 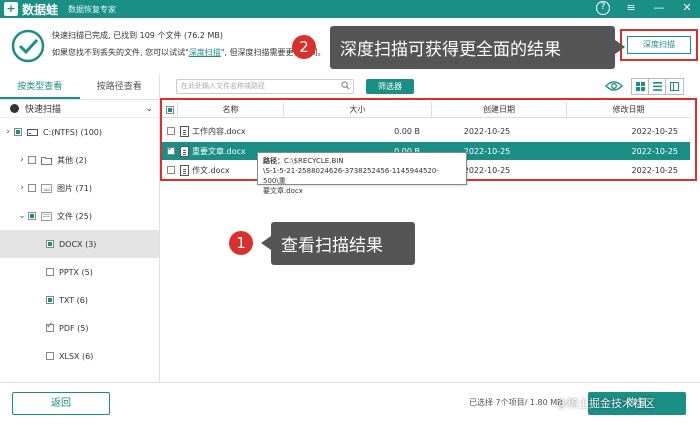 What do you see at coordinates (120, 52) in the screenshot?
I see `hint-prefix: 如果您找不到丢失的文件, 您可以试试"` at bounding box center [120, 52].